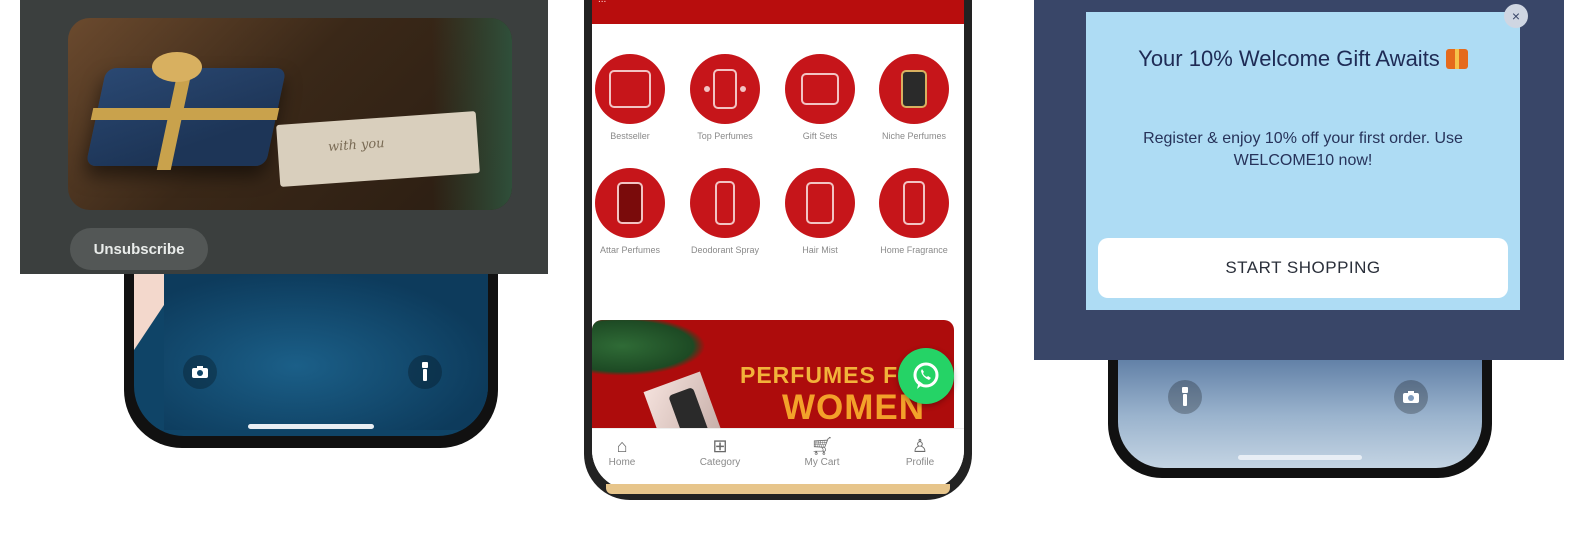  What do you see at coordinates (914, 89) in the screenshot?
I see `niche-bottle-icon` at bounding box center [914, 89].